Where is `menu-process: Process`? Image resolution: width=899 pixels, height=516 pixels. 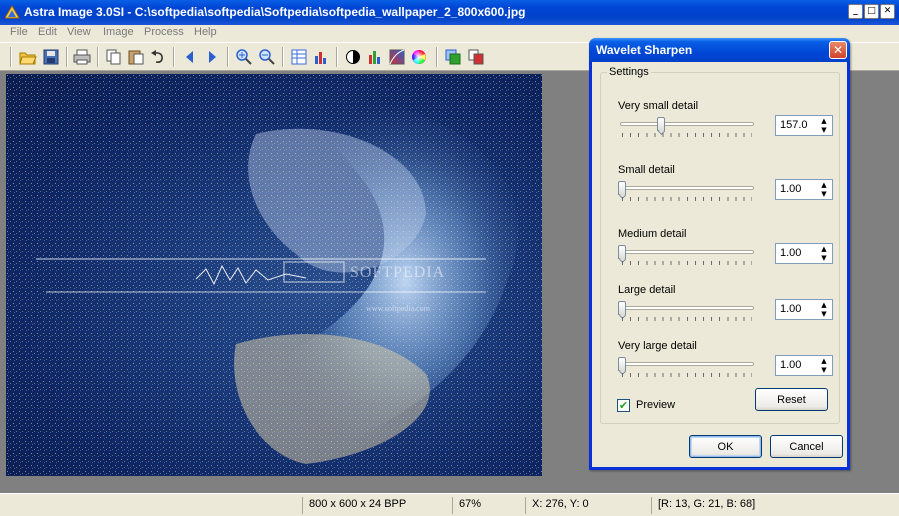
menu-process: Process is located at coordinates (164, 32).